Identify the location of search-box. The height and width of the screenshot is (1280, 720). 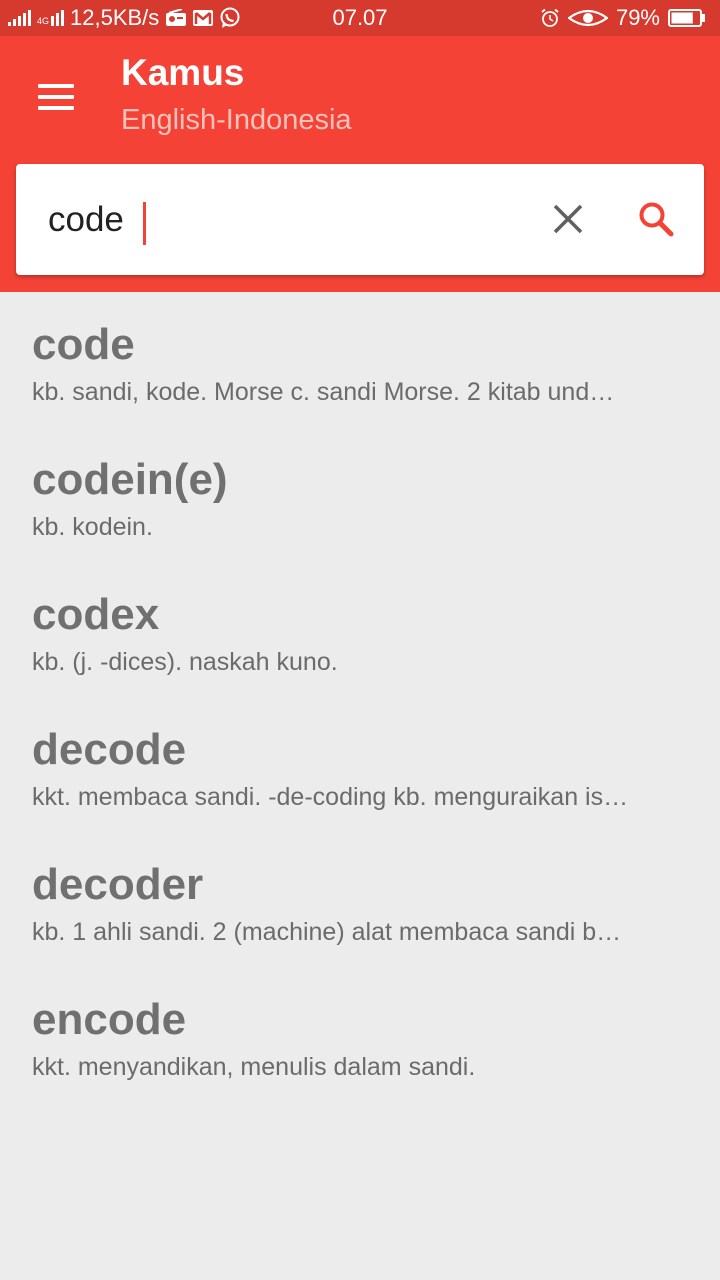
(360, 219).